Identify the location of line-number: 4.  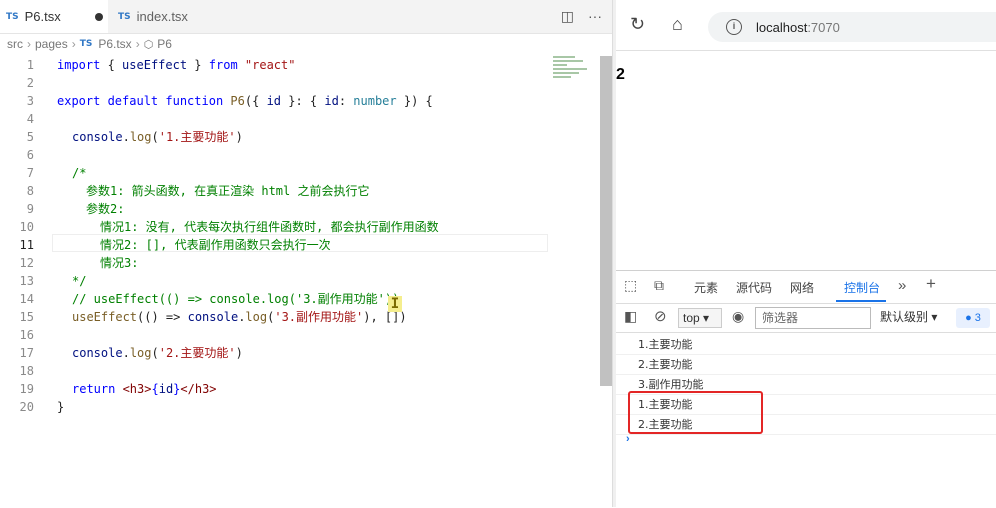
(30, 119).